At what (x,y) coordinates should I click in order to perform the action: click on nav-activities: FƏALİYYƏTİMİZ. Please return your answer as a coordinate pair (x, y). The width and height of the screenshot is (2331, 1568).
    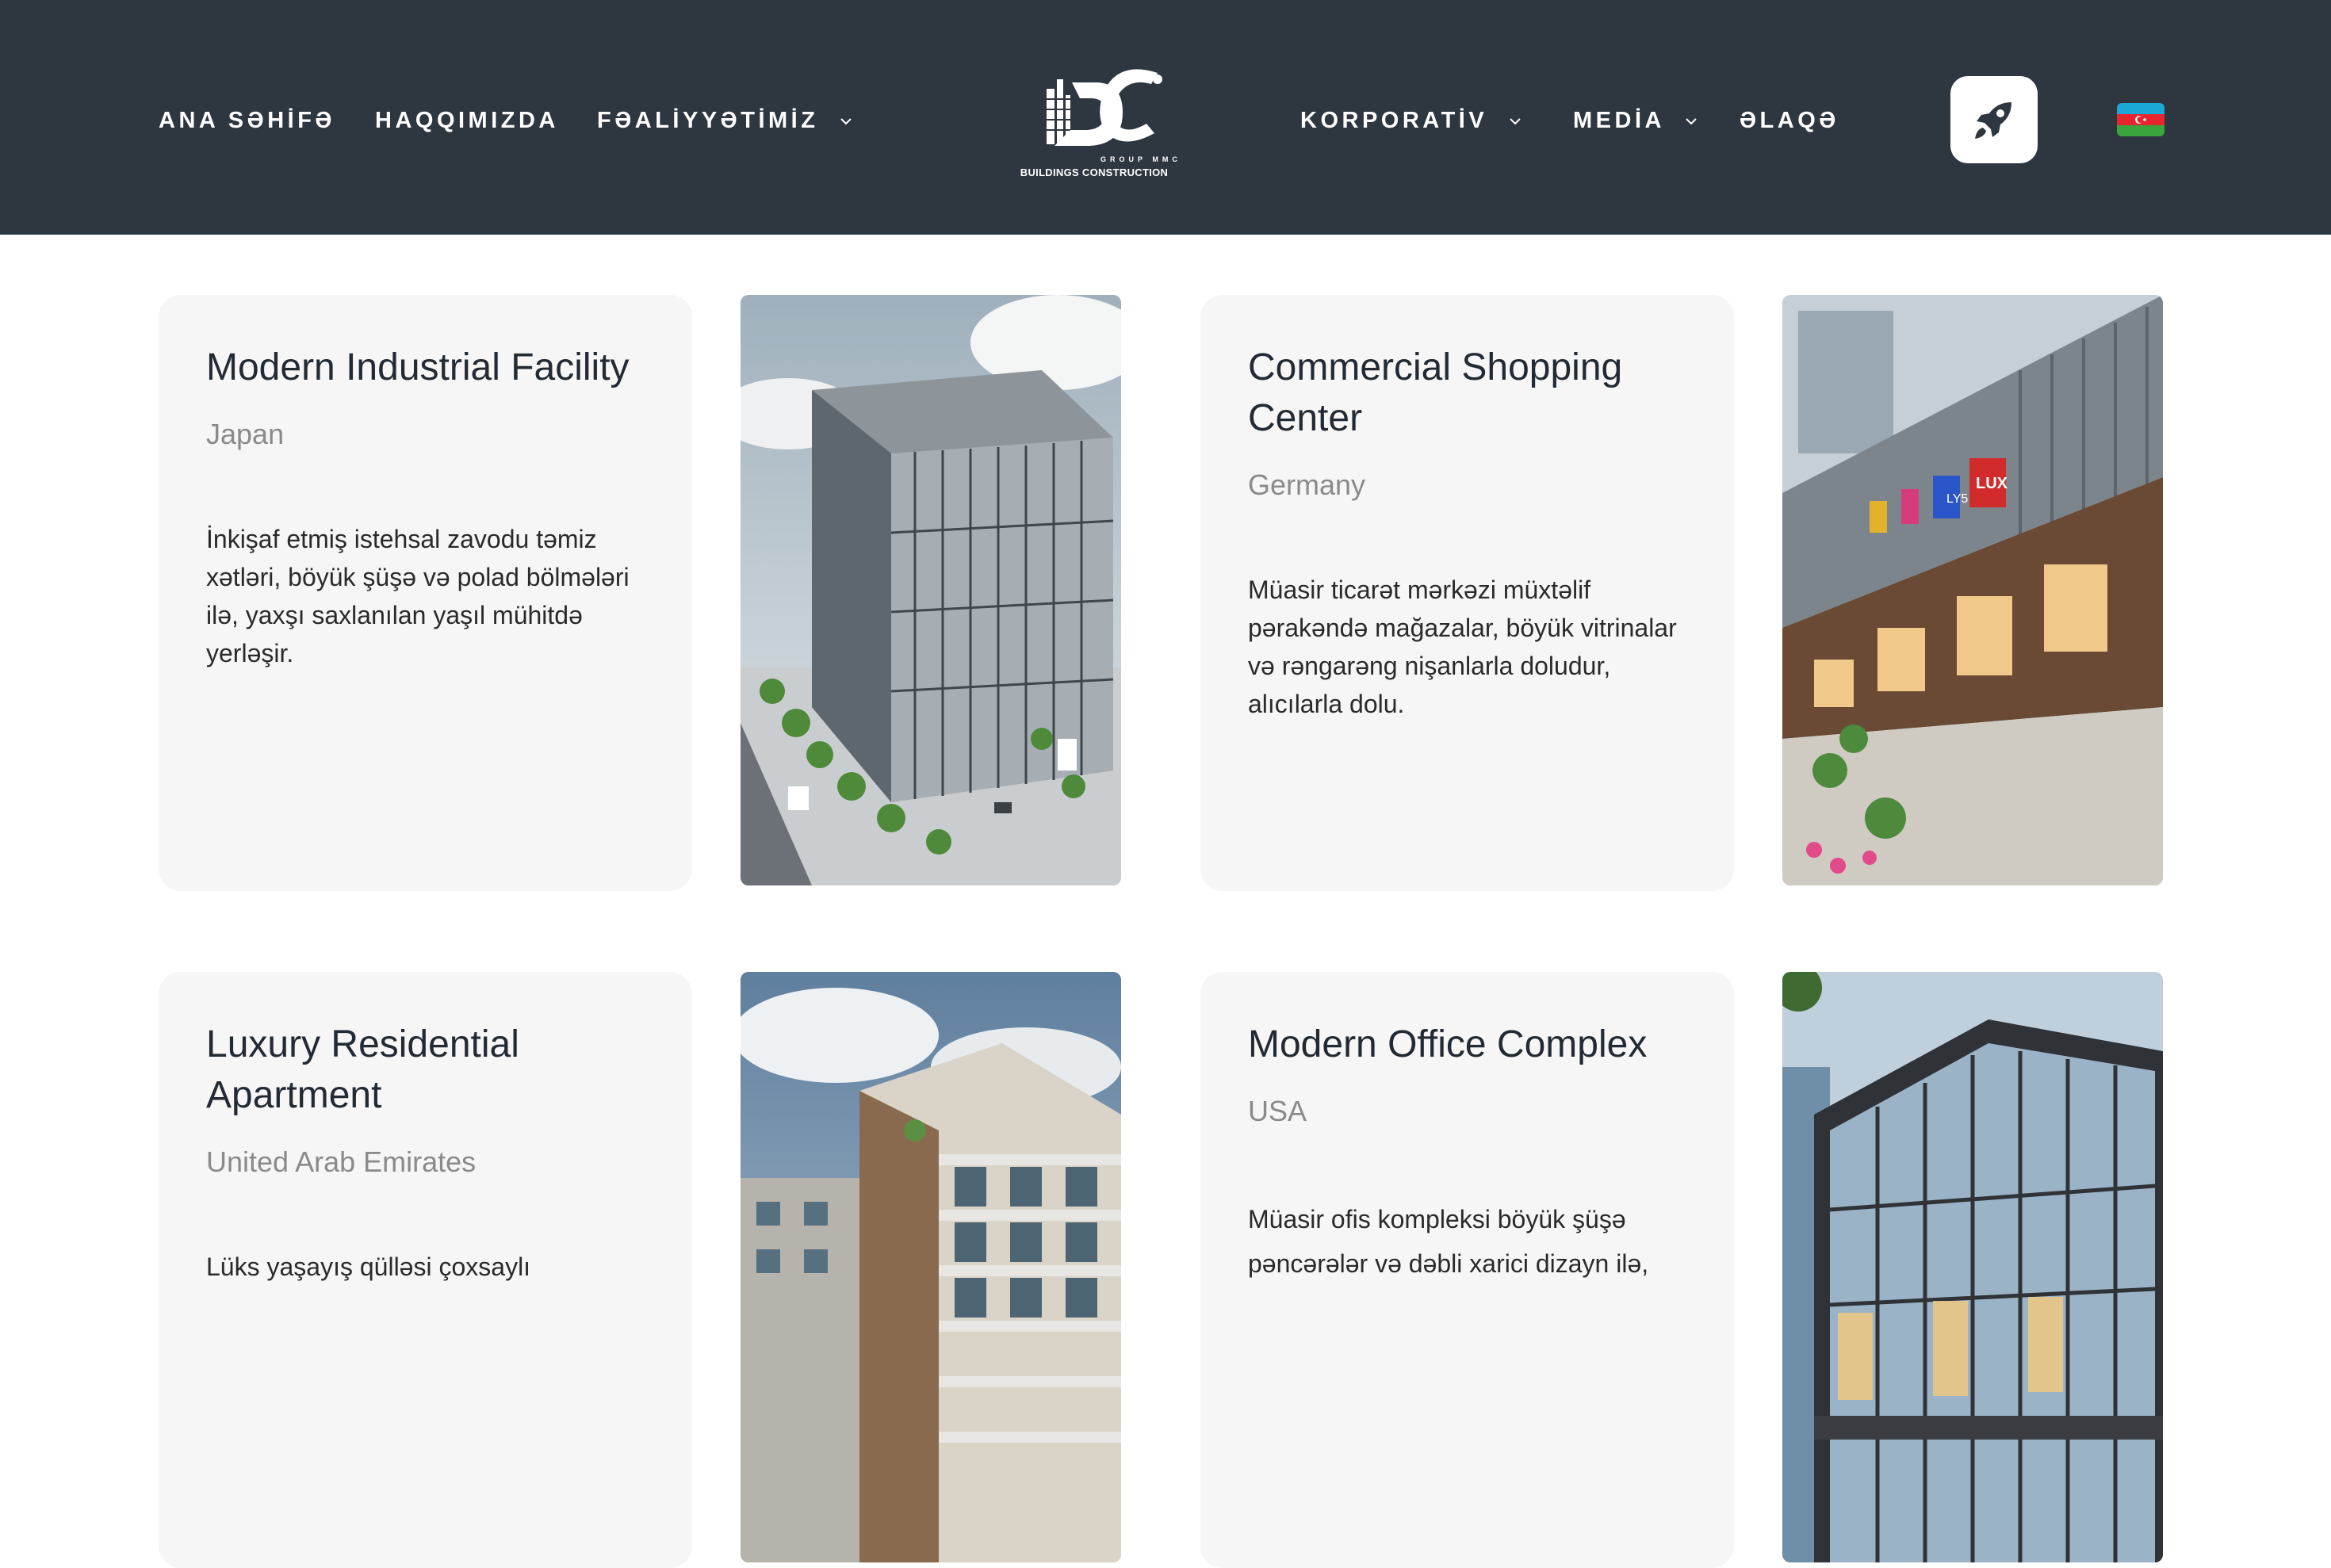
    Looking at the image, I should click on (724, 120).